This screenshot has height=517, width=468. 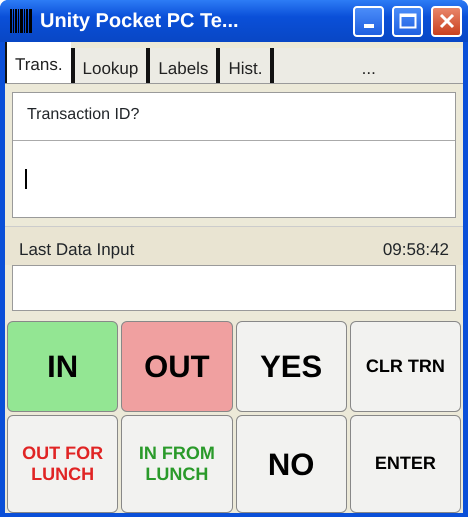 What do you see at coordinates (176, 366) in the screenshot?
I see `action-button: OUT` at bounding box center [176, 366].